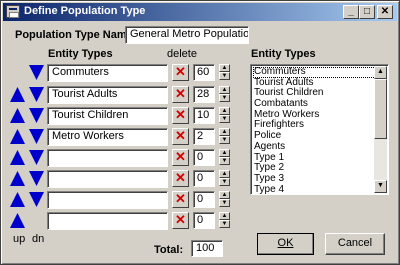 The image size is (400, 265). What do you see at coordinates (169, 250) in the screenshot?
I see `total-label: Total:` at bounding box center [169, 250].